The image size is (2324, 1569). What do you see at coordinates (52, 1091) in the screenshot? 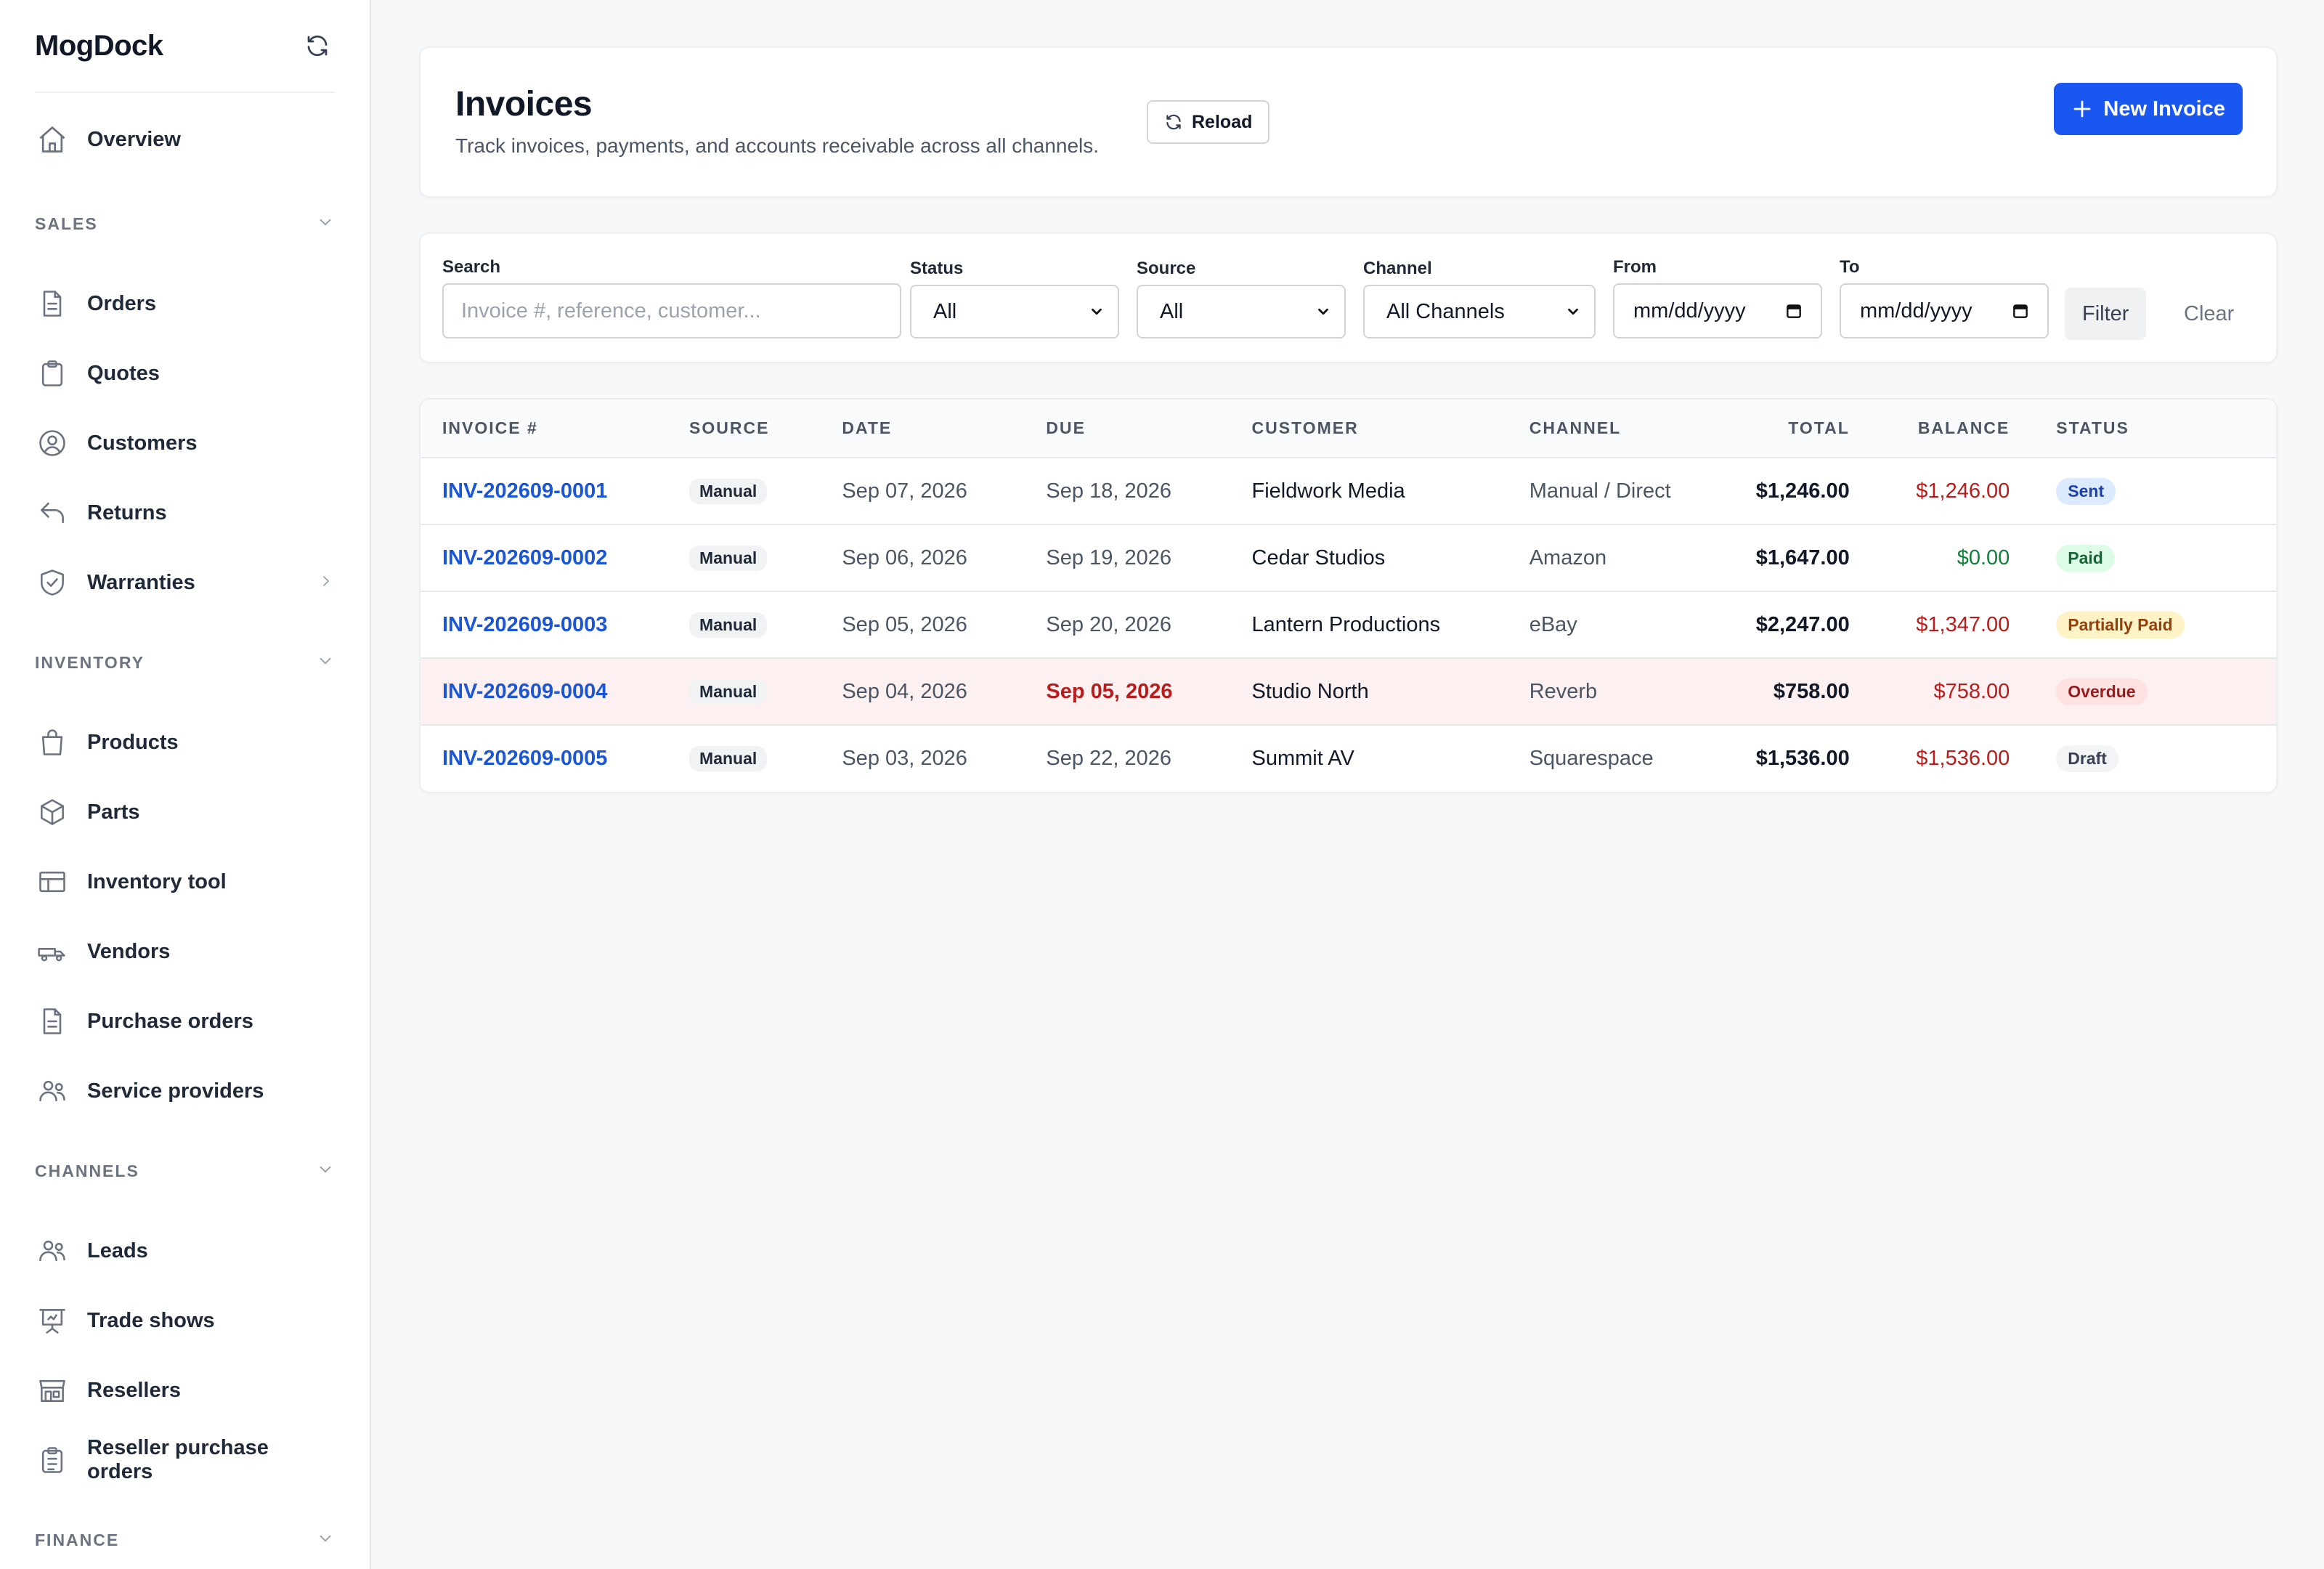
I see `users-icon` at bounding box center [52, 1091].